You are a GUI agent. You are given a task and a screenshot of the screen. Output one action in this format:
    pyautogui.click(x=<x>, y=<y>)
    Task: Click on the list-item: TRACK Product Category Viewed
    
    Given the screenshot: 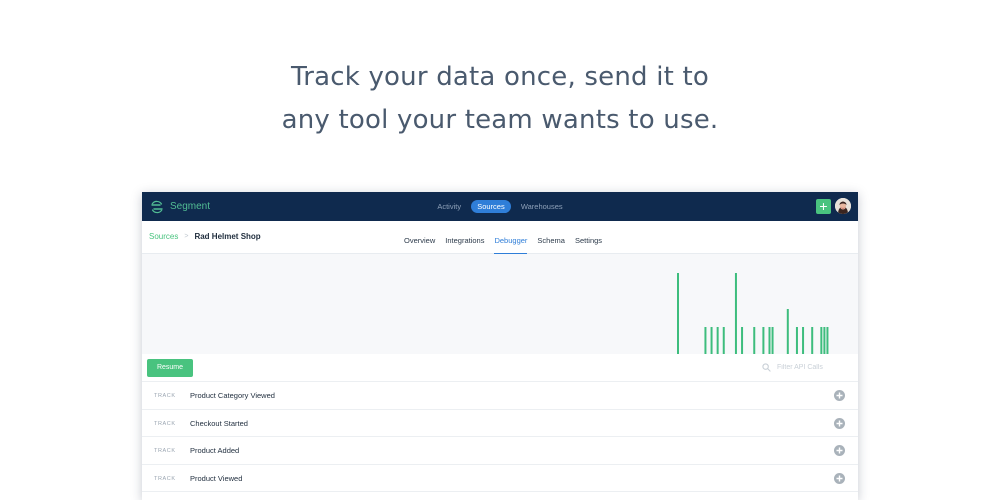 What is the action you would take?
    pyautogui.click(x=500, y=396)
    